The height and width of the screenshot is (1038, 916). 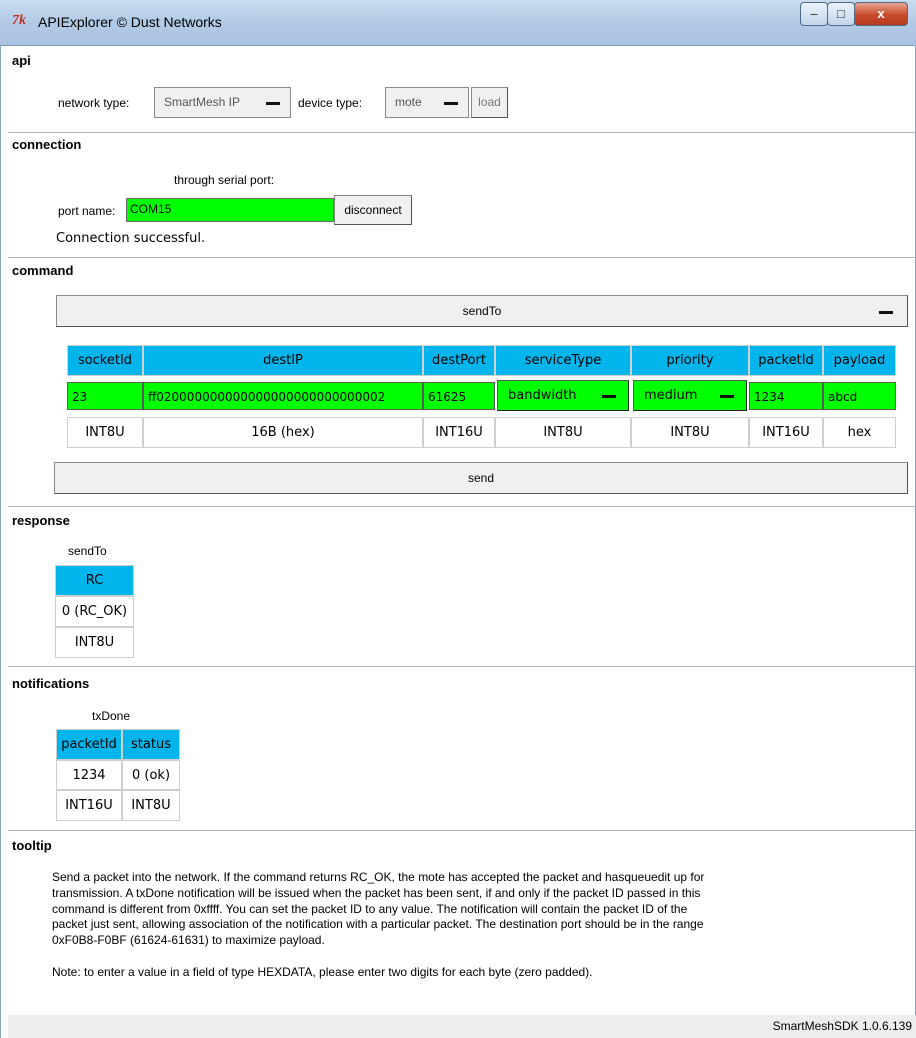 What do you see at coordinates (87, 551) in the screenshot?
I see `response-name: sendTo` at bounding box center [87, 551].